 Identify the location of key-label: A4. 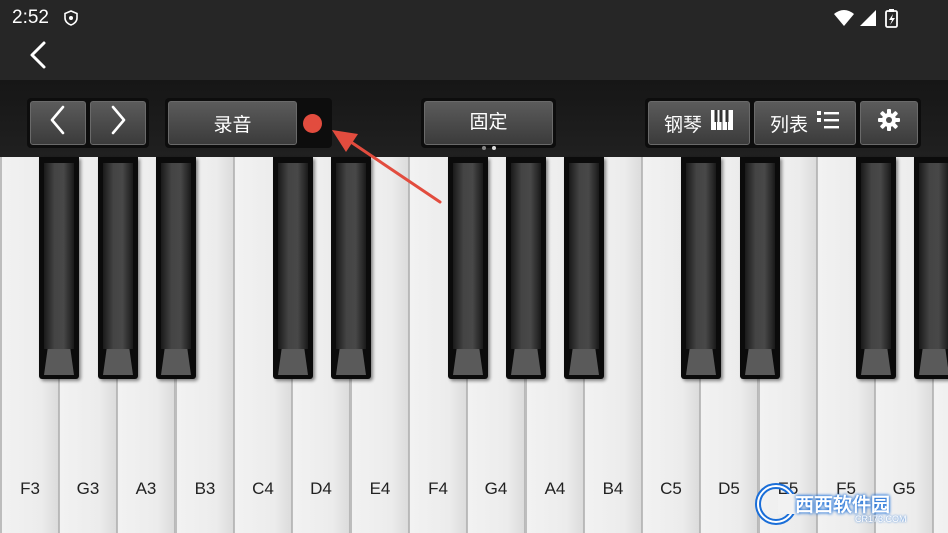
(555, 488).